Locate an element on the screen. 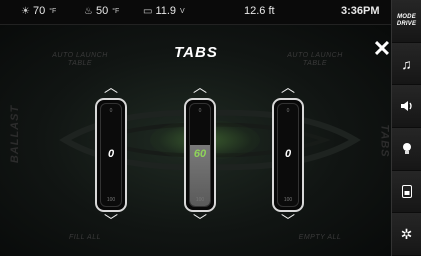 The image size is (421, 256). tab-center-tick-bottom: 100 is located at coordinates (200, 200).